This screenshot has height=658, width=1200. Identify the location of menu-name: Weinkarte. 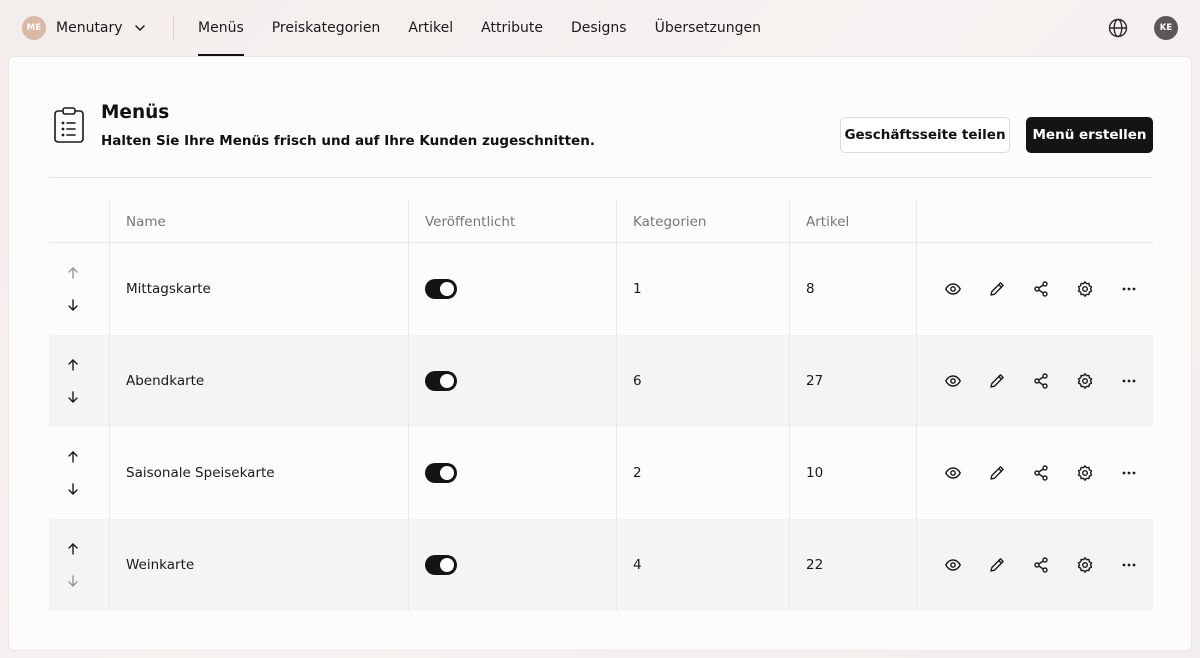
(160, 565).